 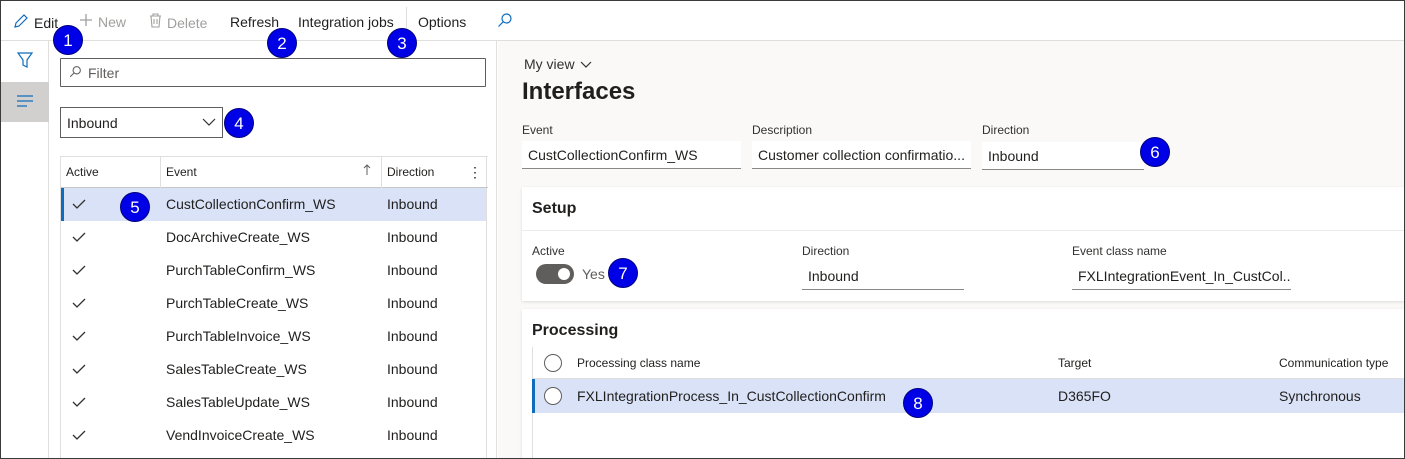 What do you see at coordinates (25, 249) in the screenshot?
I see `nav-rail` at bounding box center [25, 249].